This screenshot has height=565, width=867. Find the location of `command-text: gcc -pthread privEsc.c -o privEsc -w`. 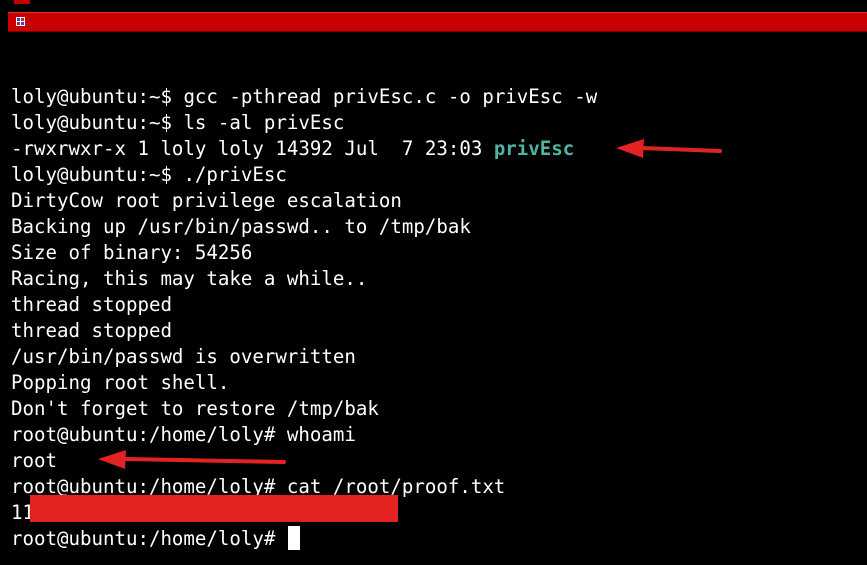

command-text: gcc -pthread privEsc.c -o privEsc -w is located at coordinates (390, 96).